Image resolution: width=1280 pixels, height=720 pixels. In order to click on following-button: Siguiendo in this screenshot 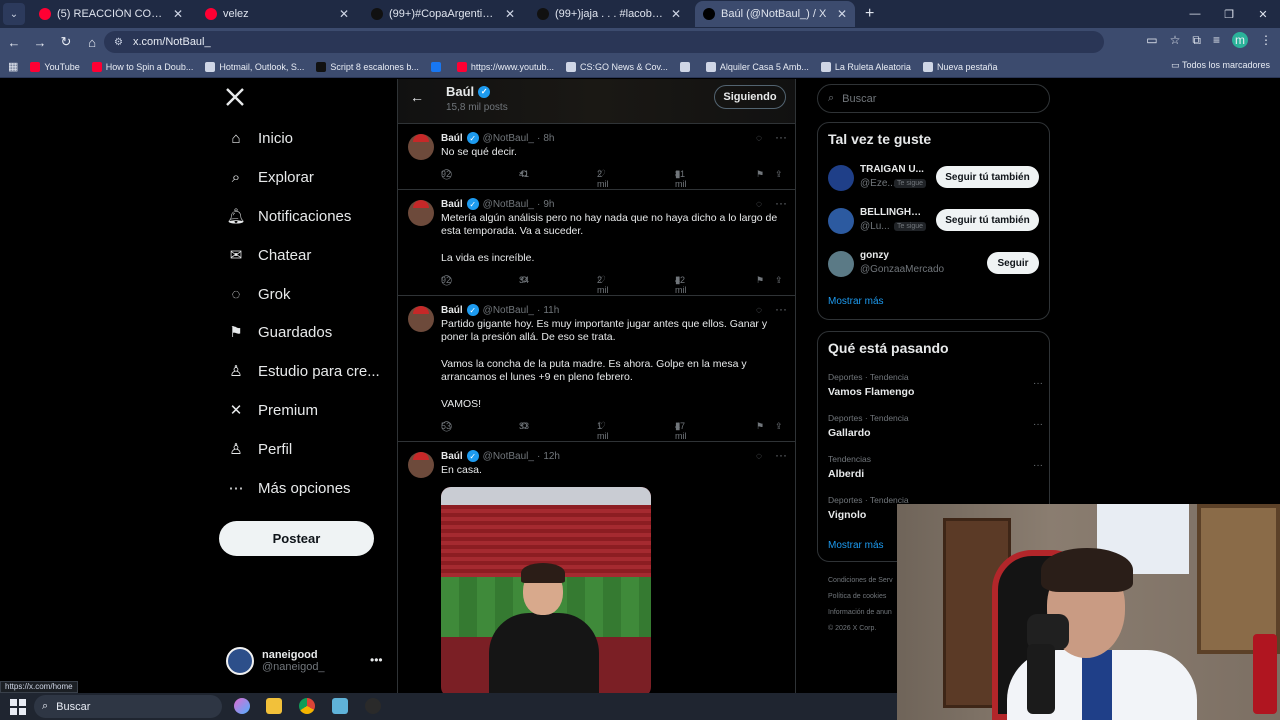, I will do `click(750, 97)`.